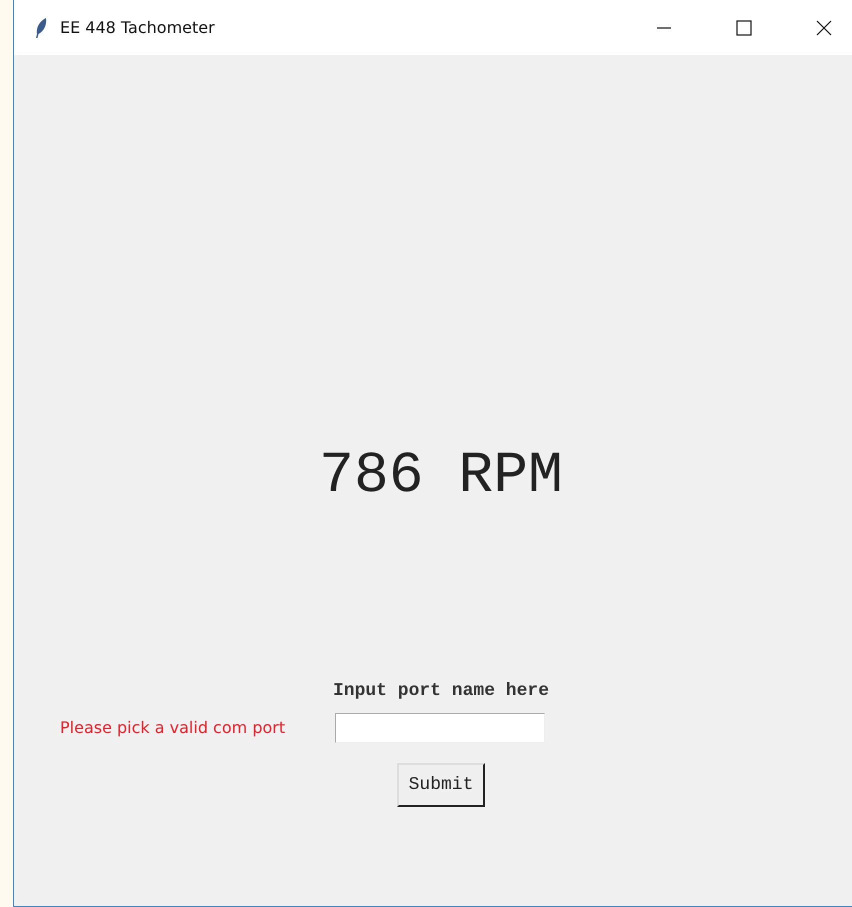 This screenshot has width=852, height=907. Describe the element at coordinates (41, 27) in the screenshot. I see `feather-icon` at that location.